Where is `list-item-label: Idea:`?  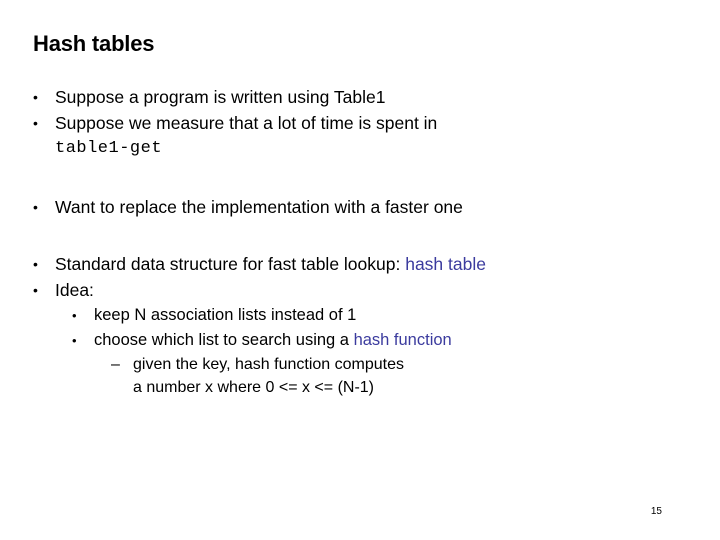
list-item-label: Idea: is located at coordinates (74, 290).